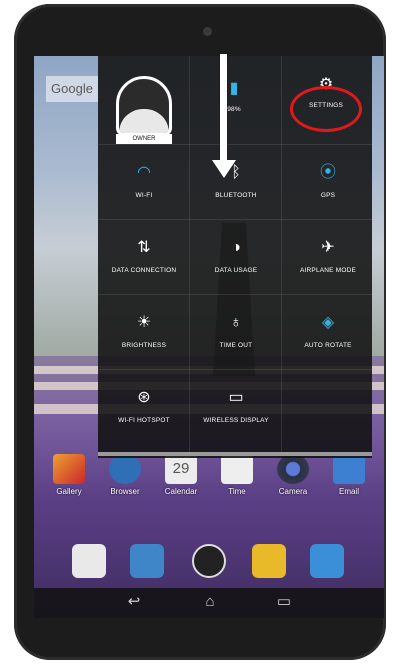  Describe the element at coordinates (209, 561) in the screenshot. I see `apps-drawer-icon` at that location.